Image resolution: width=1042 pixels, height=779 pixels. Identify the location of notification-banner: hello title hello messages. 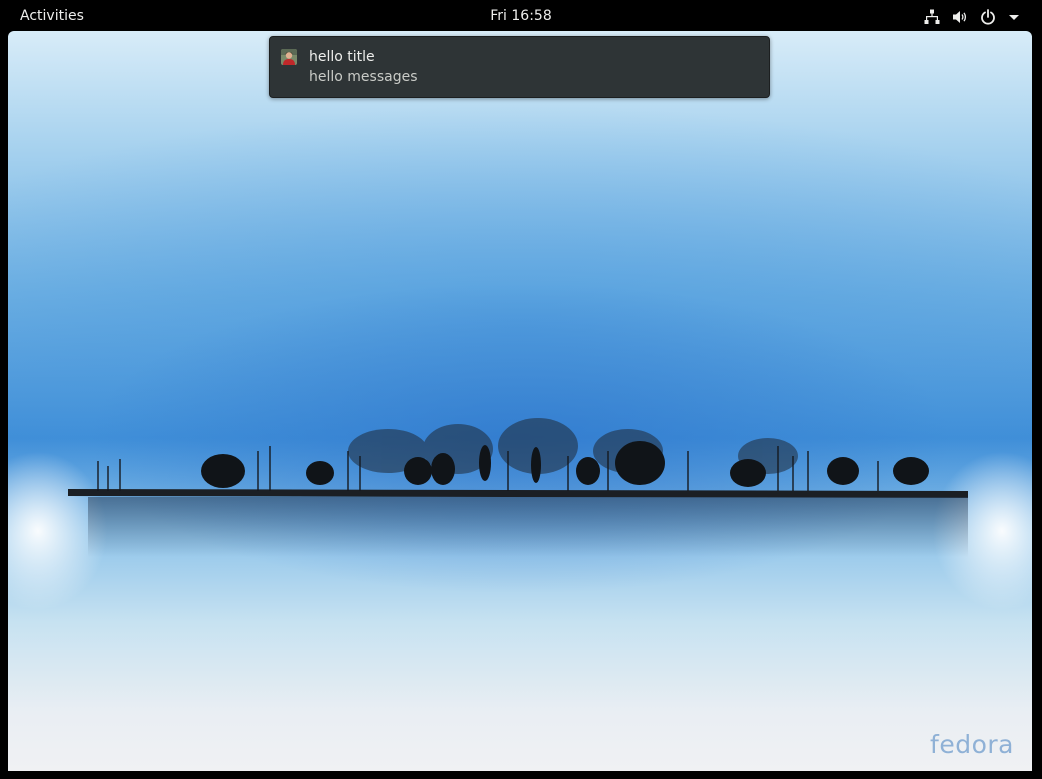
(519, 67).